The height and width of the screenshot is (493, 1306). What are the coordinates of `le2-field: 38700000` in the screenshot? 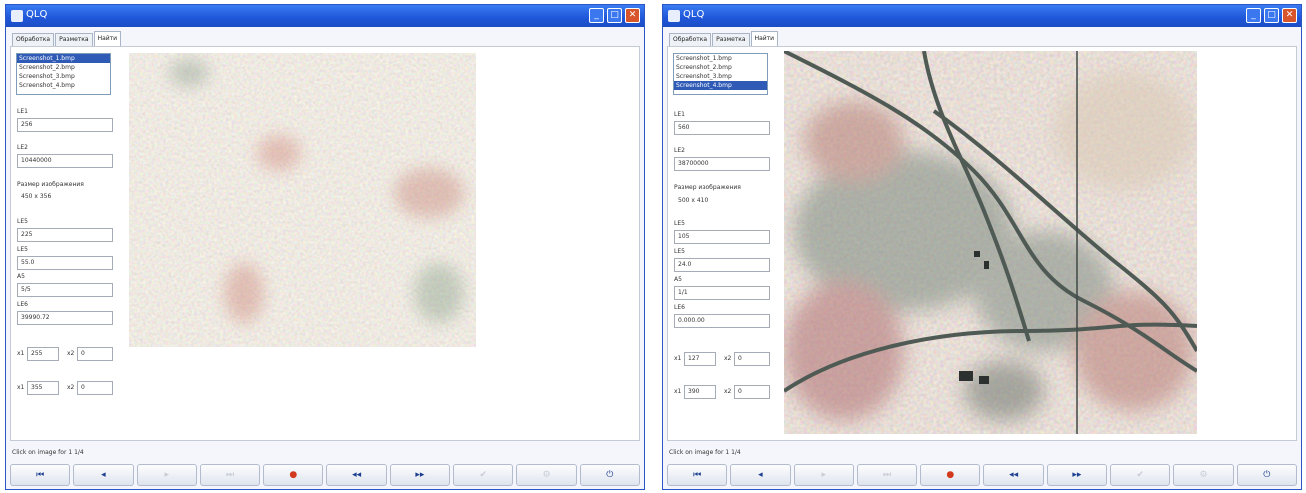 It's located at (722, 164).